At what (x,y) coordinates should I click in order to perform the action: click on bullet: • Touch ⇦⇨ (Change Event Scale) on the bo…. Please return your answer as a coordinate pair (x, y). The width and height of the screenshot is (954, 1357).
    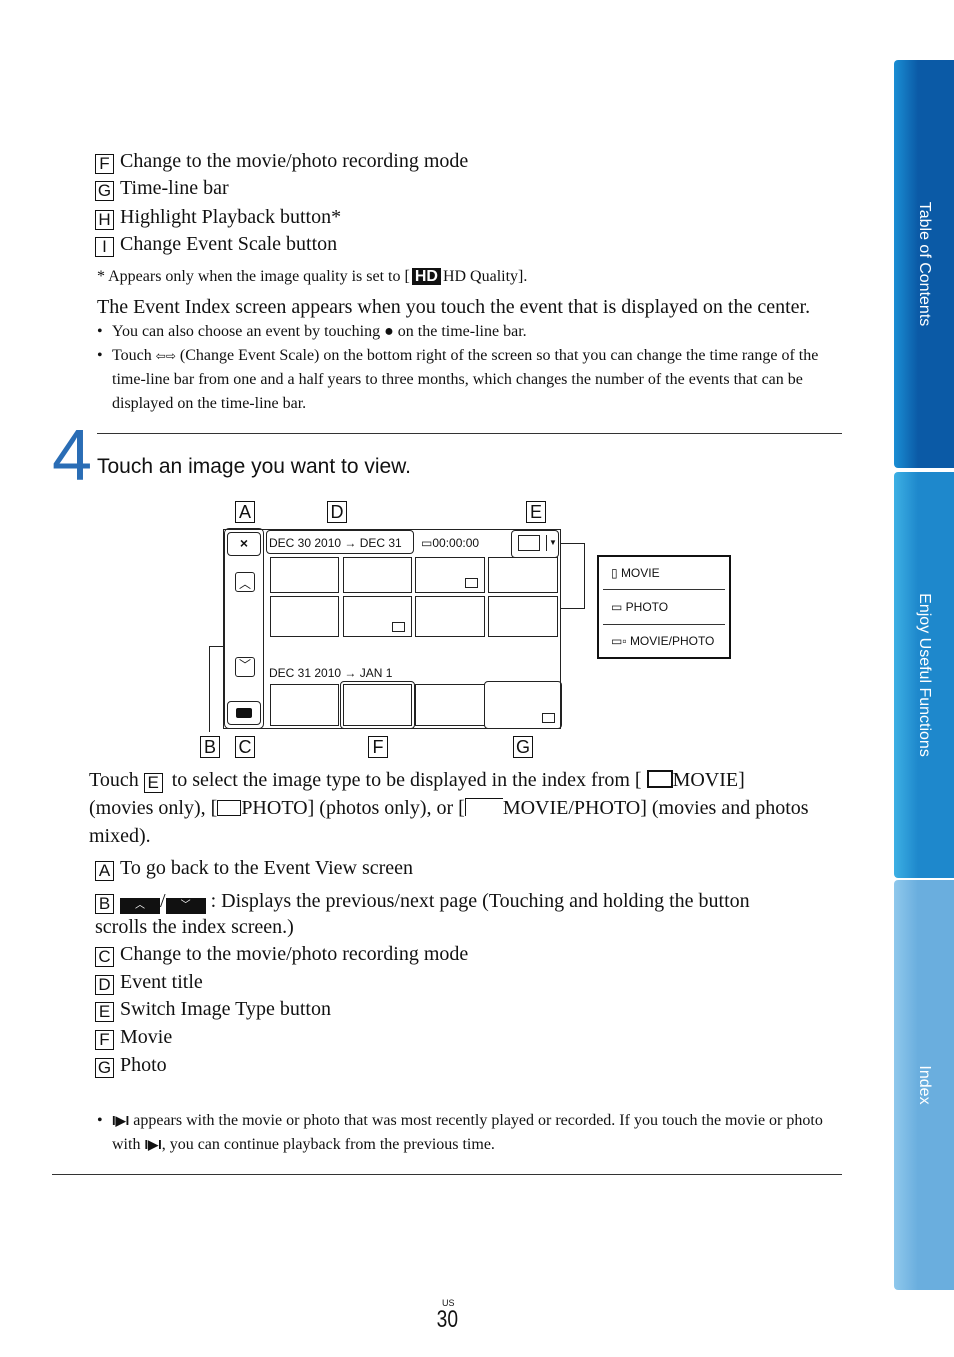
    Looking at the image, I should click on (458, 379).